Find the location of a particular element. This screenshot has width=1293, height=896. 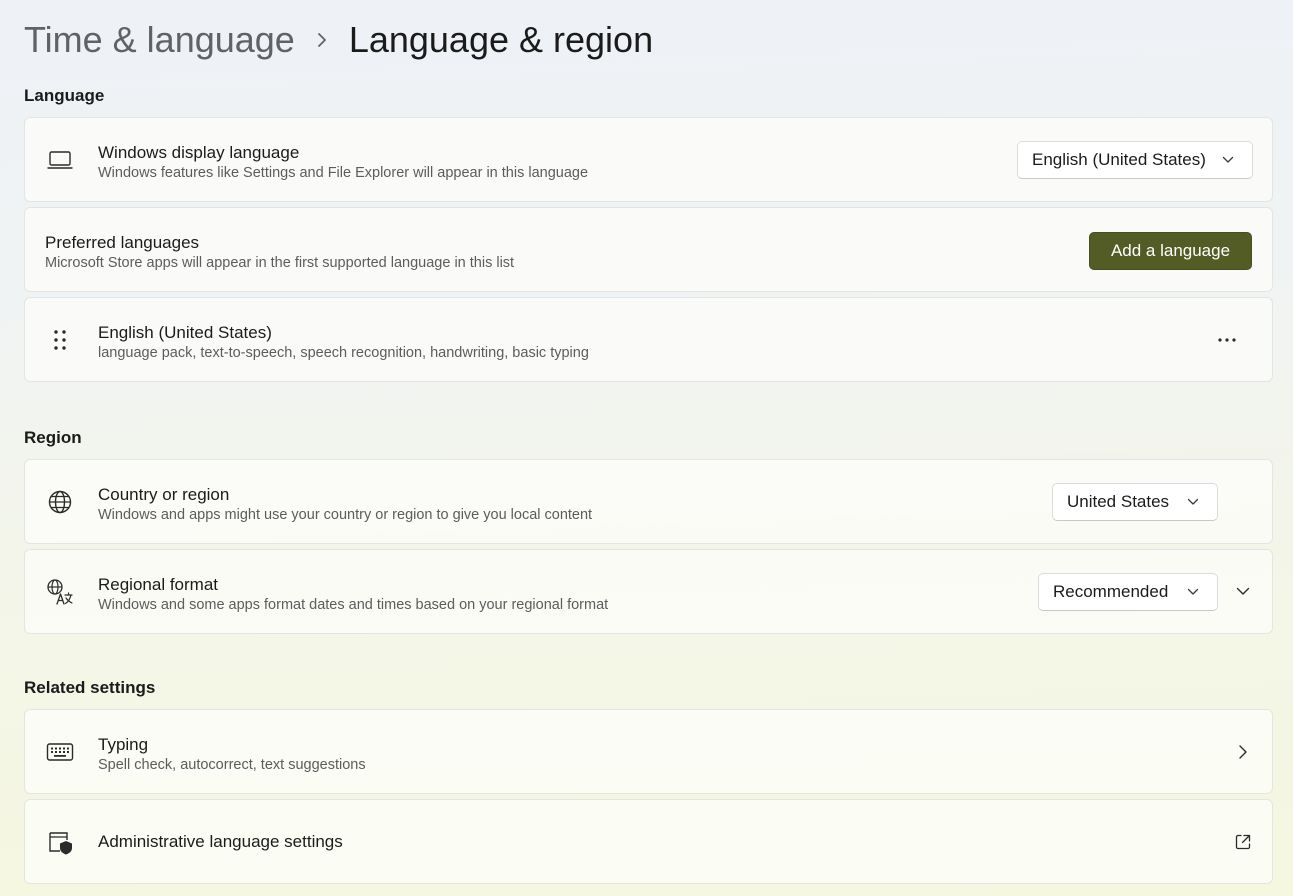

country-region-dropdown: United States is located at coordinates (1135, 502).